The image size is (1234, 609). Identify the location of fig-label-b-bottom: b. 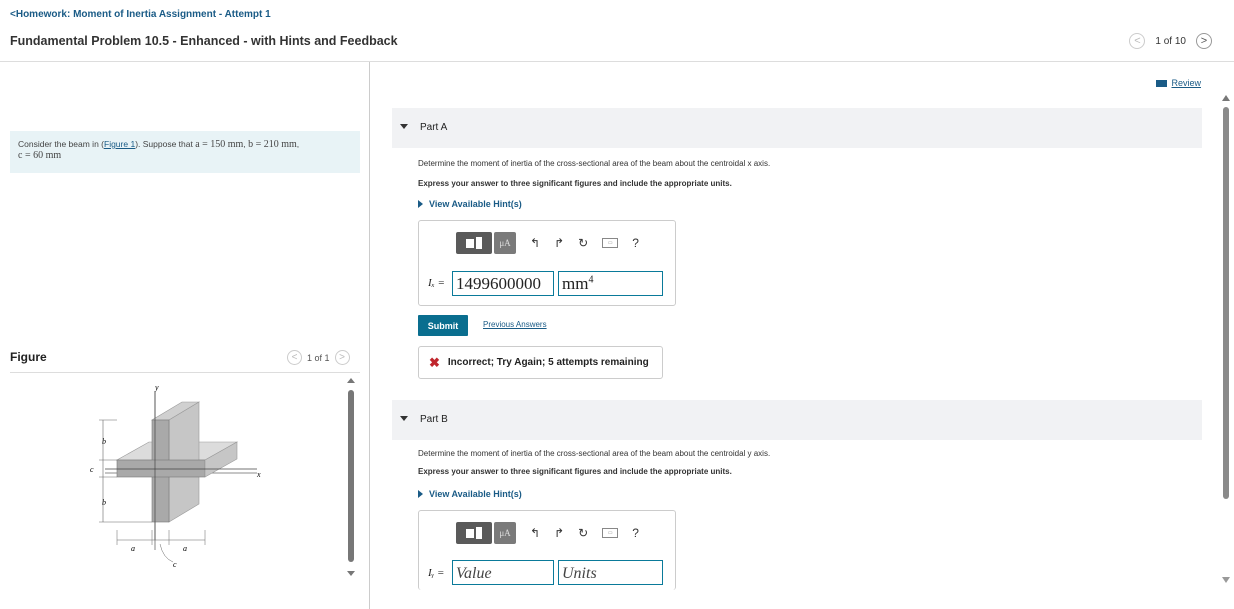
(104, 502).